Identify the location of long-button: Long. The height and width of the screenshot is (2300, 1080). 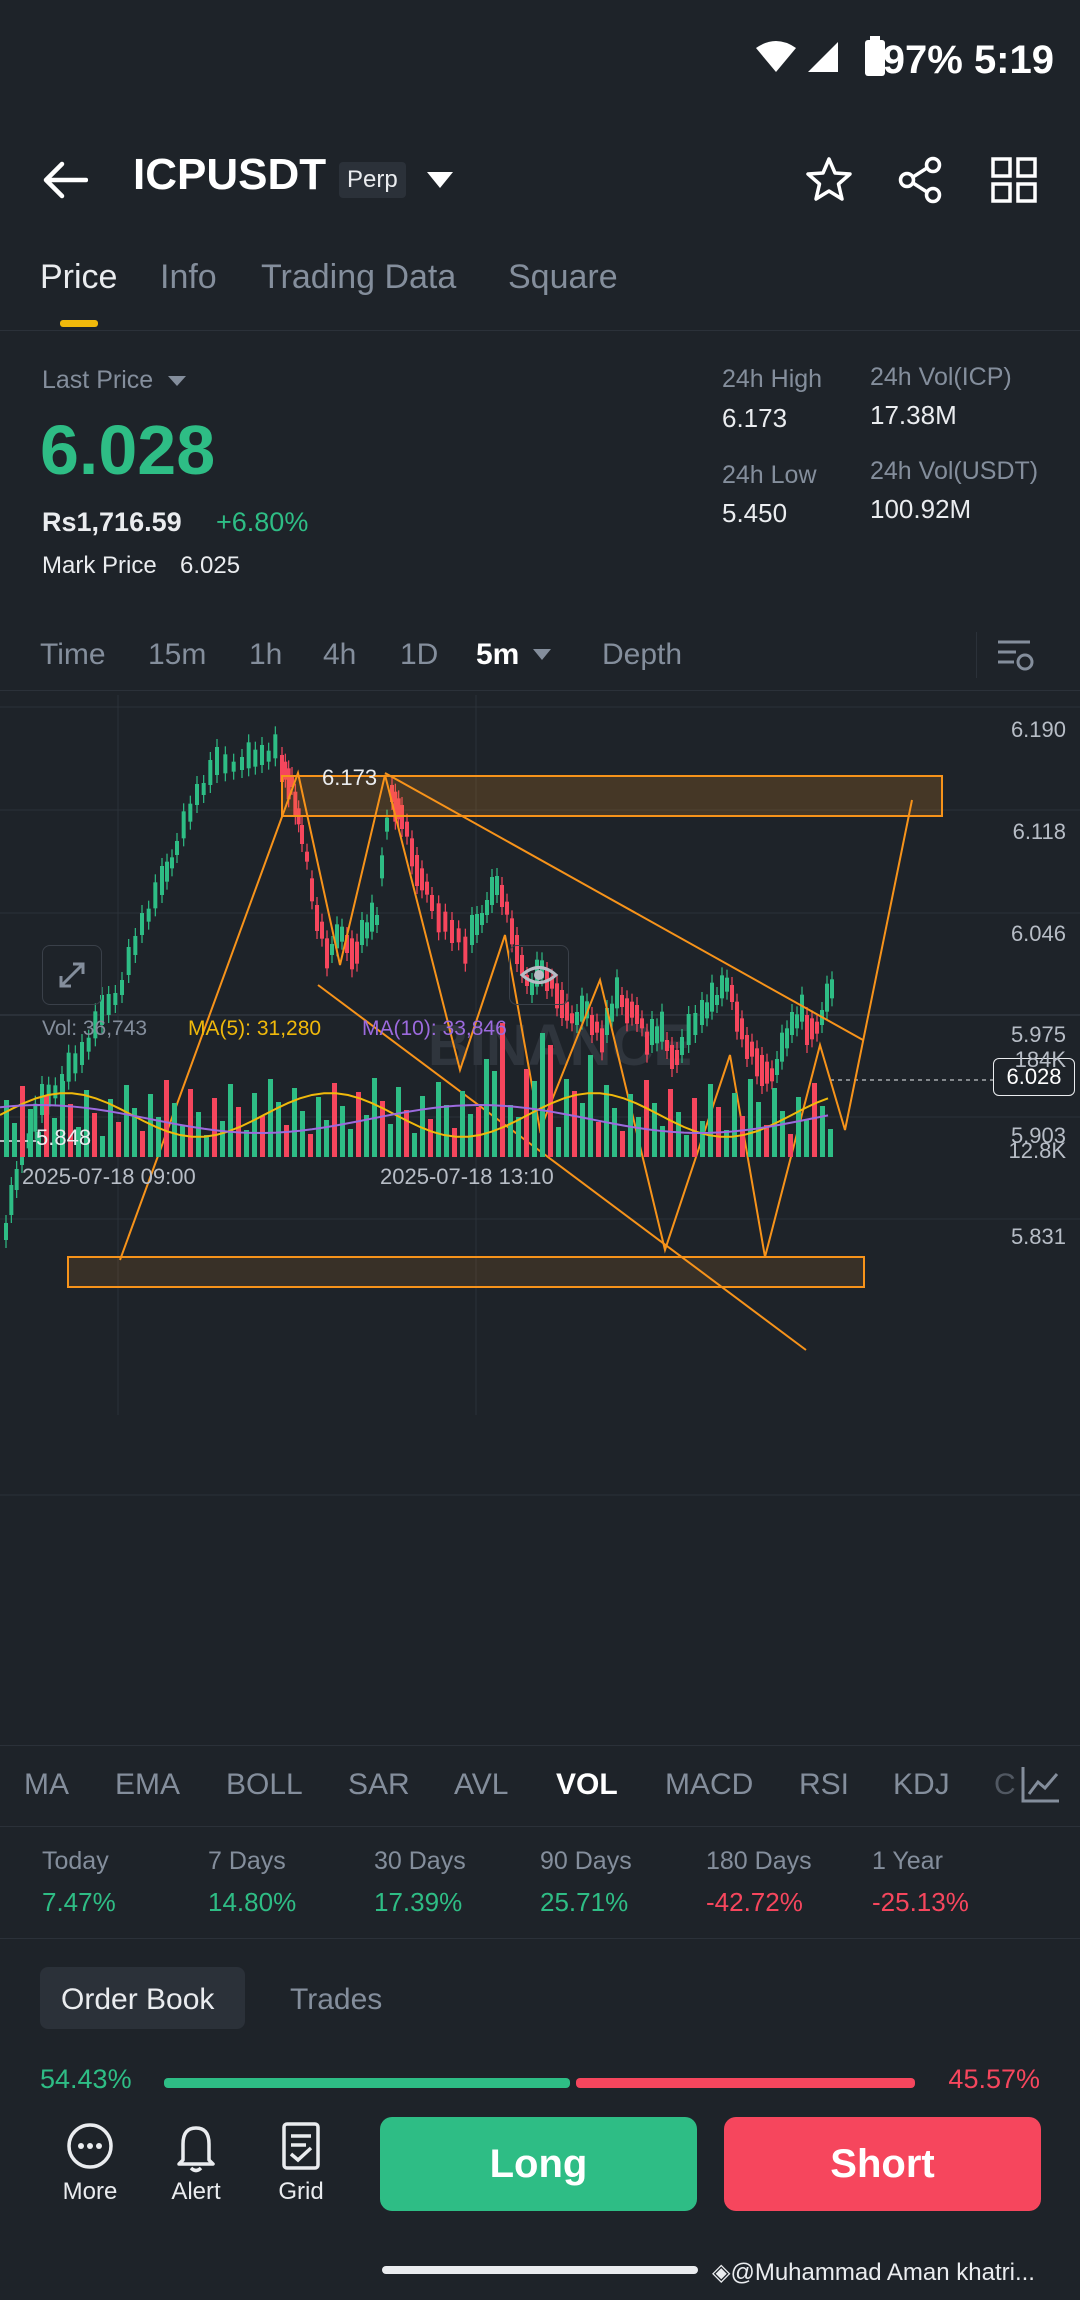
(538, 2164).